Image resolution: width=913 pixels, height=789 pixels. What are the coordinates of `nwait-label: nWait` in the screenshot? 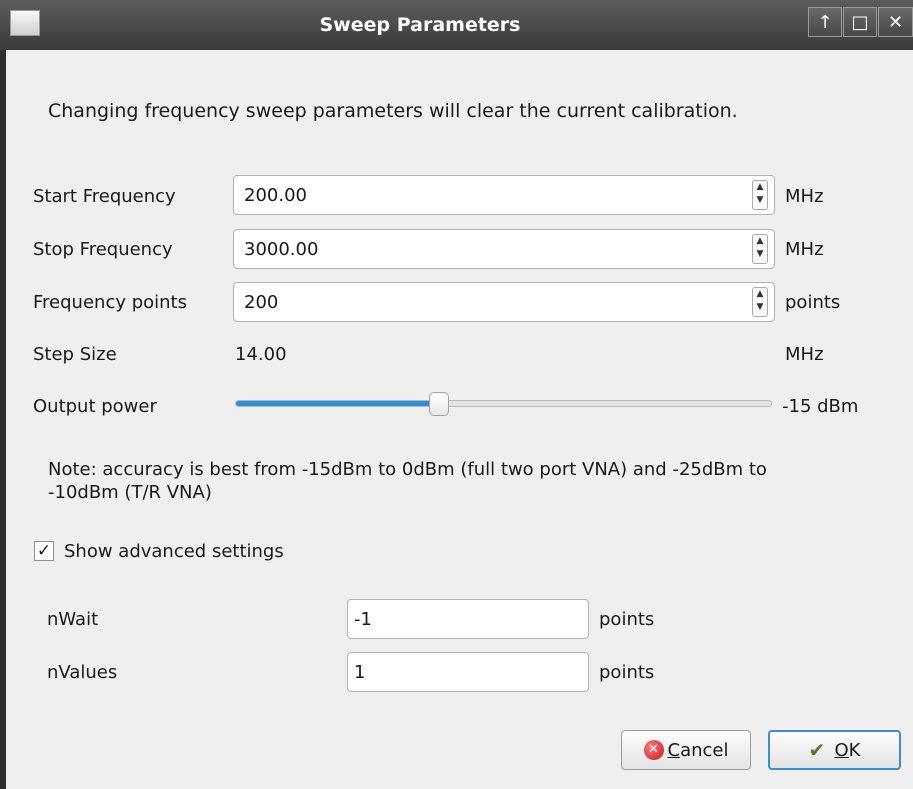 It's located at (73, 619).